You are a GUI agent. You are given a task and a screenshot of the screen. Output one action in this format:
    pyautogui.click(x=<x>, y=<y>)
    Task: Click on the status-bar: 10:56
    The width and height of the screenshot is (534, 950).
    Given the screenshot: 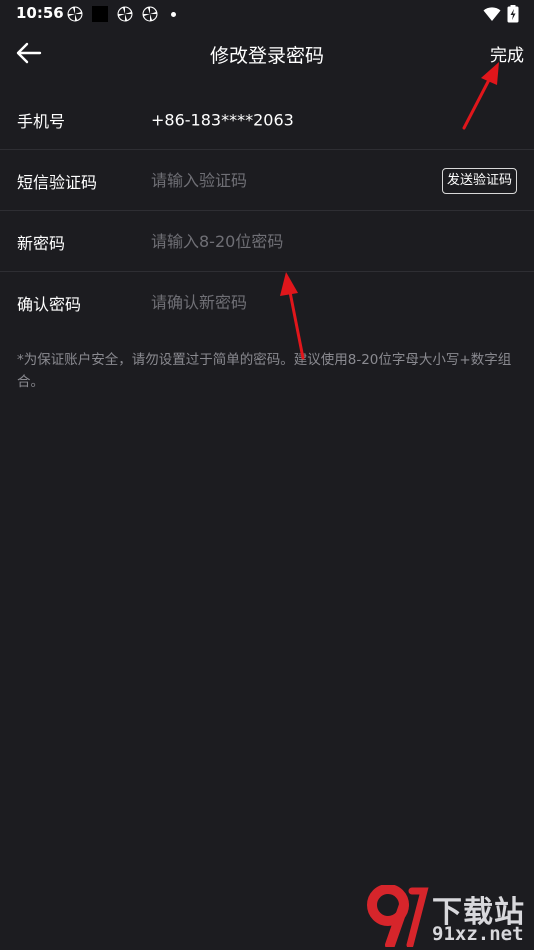 What is the action you would take?
    pyautogui.click(x=267, y=14)
    